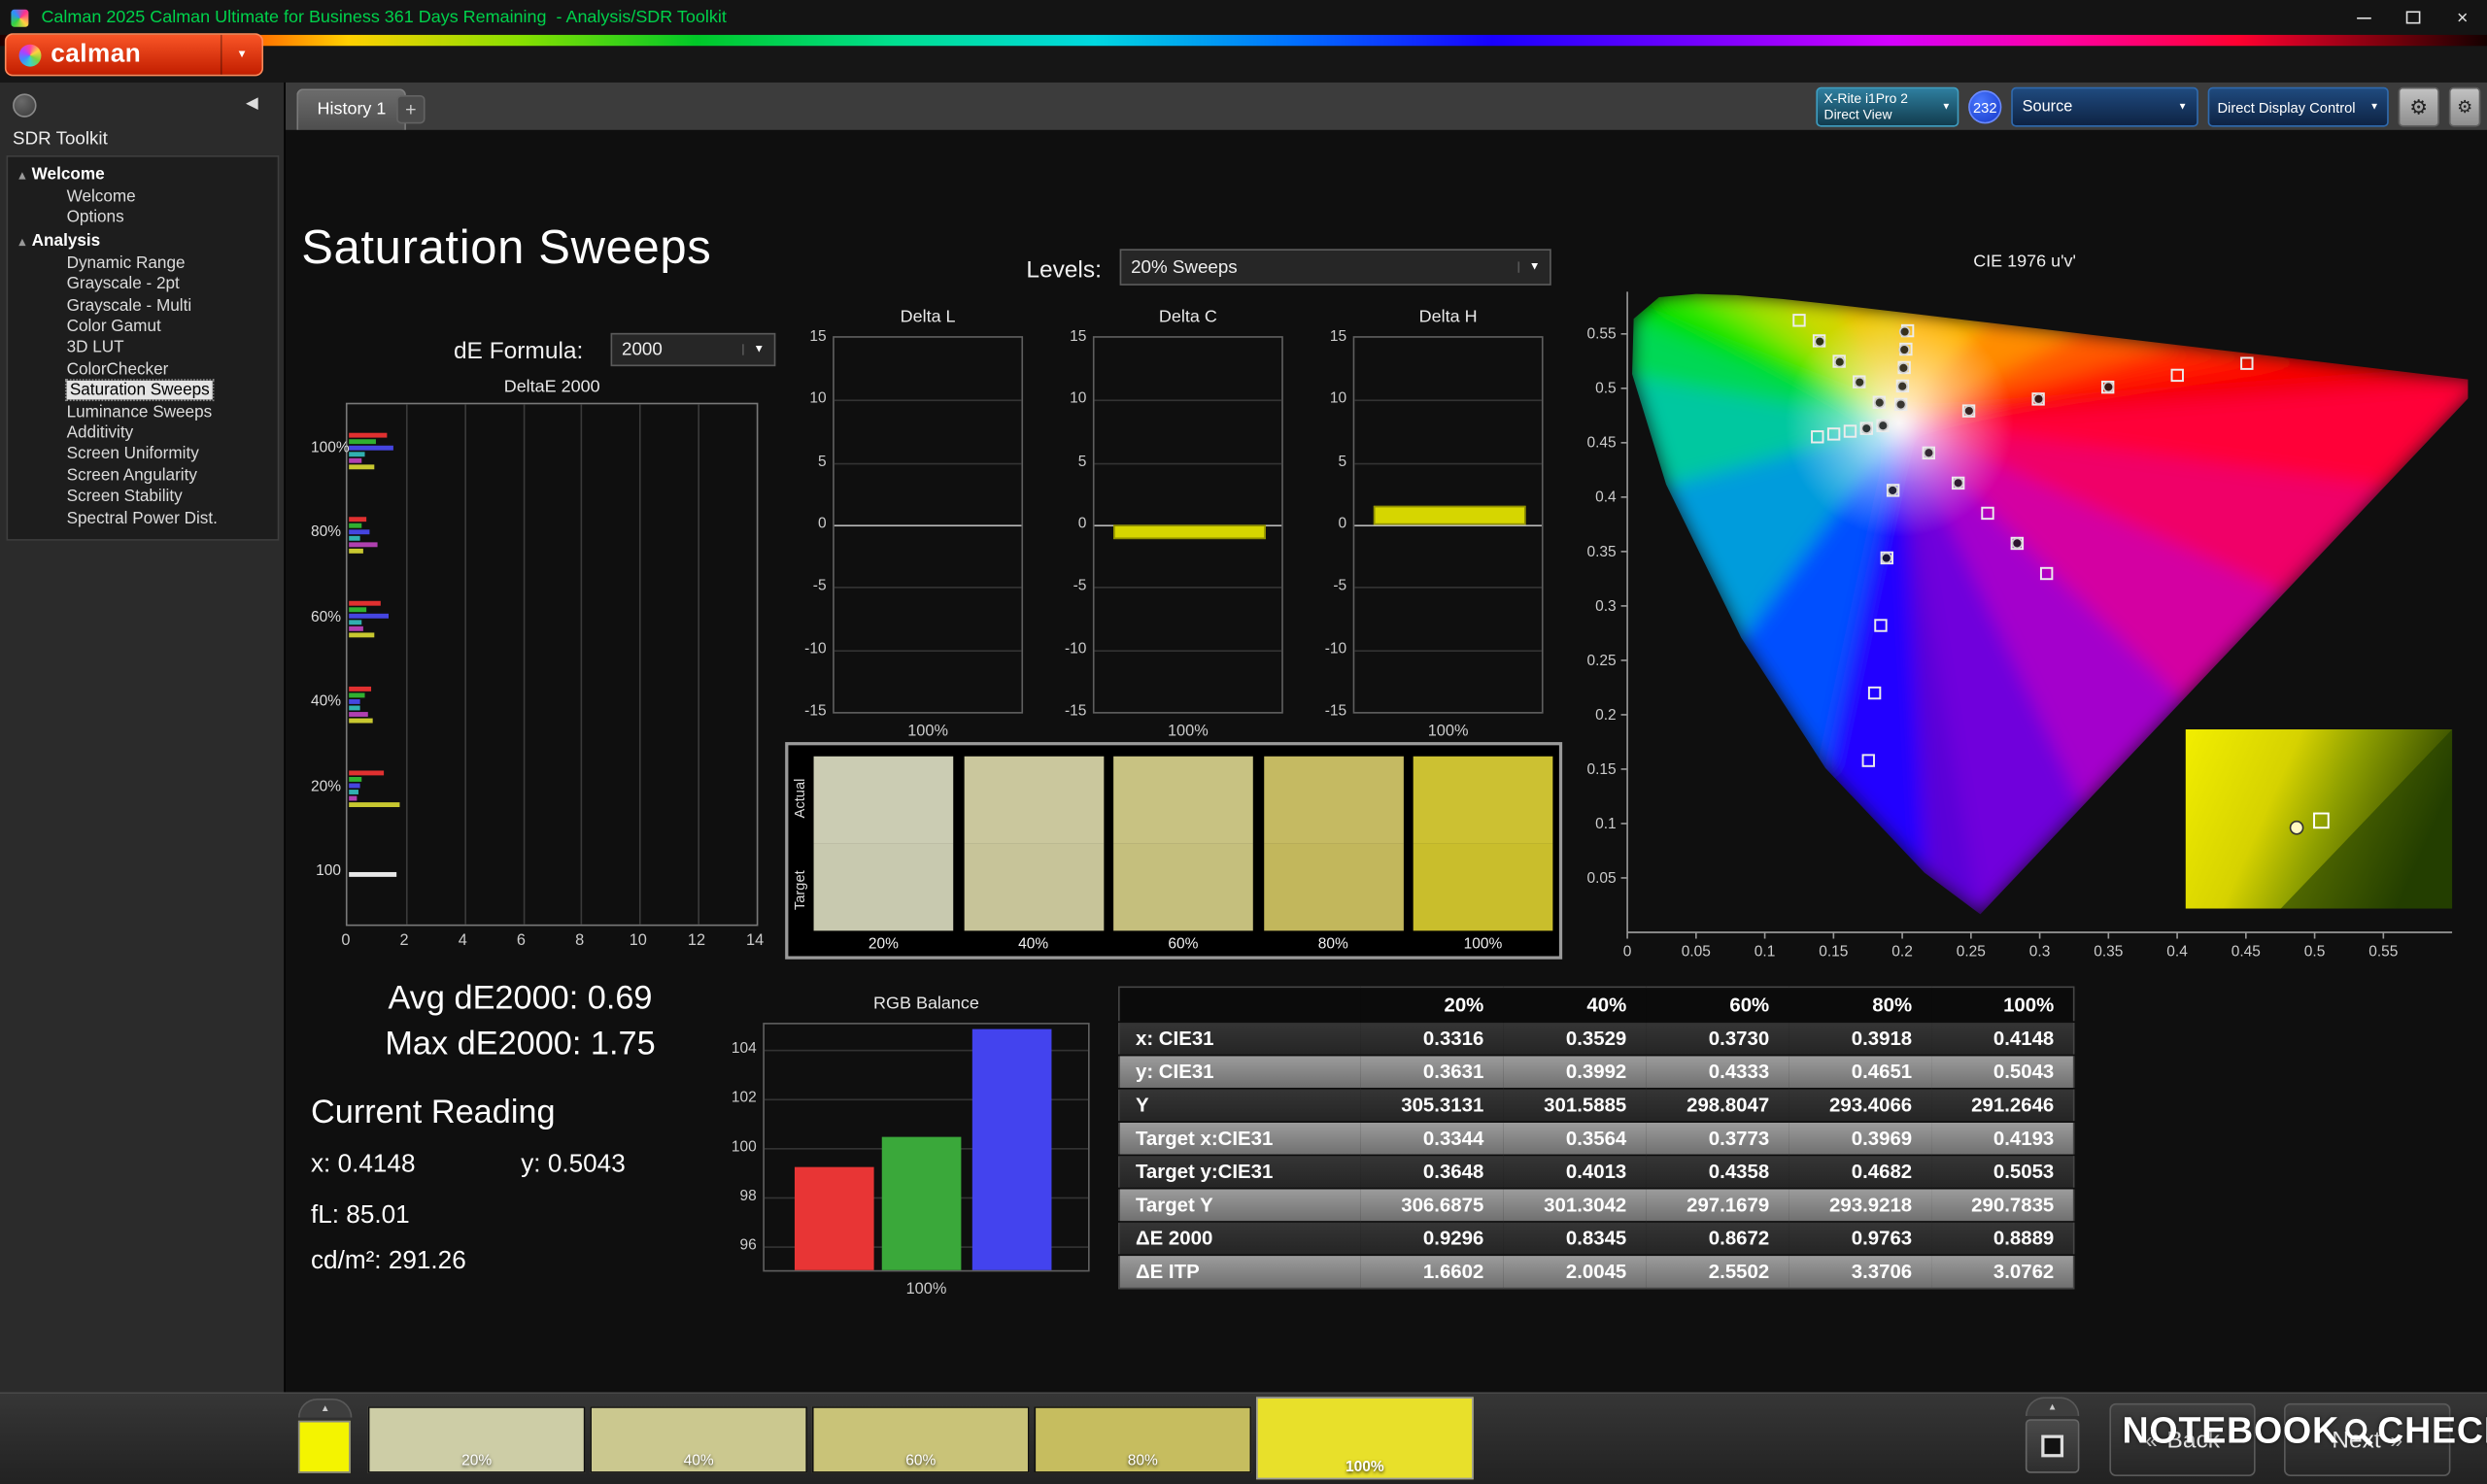  I want to click on sidebar-item-options: Options, so click(143, 219).